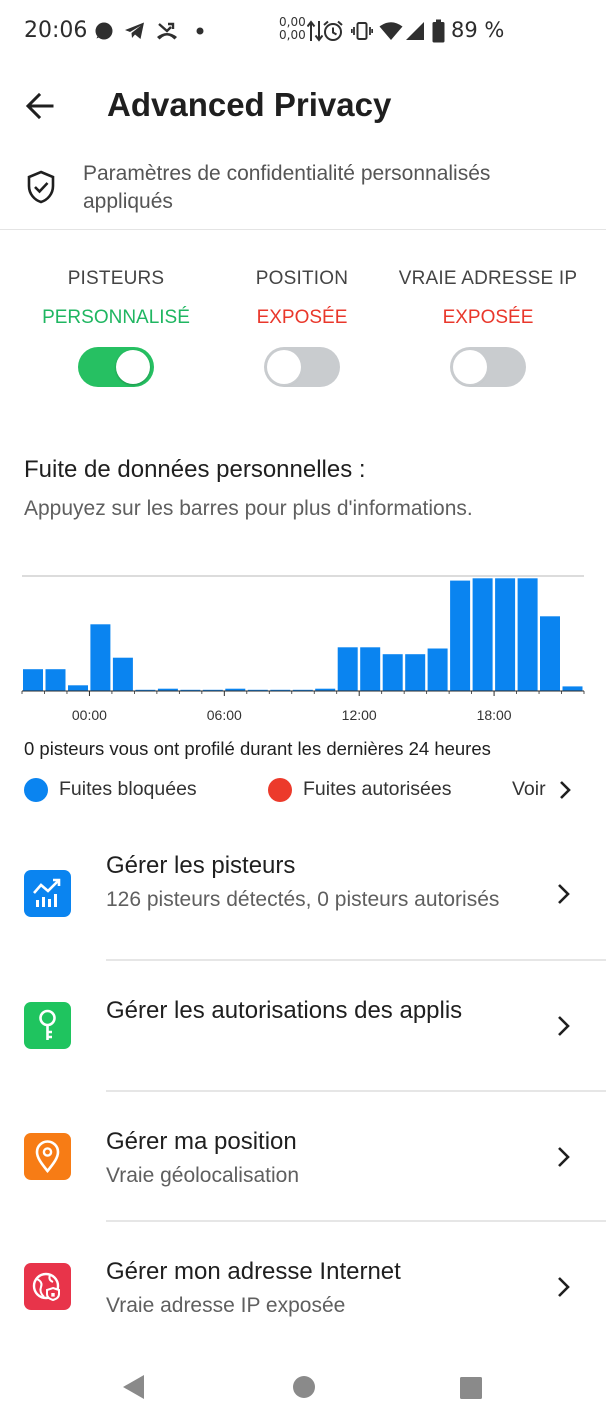  Describe the element at coordinates (488, 278) in the screenshot. I see `toggle-label-ip-address: VRAIE ADRESSE IP` at that location.